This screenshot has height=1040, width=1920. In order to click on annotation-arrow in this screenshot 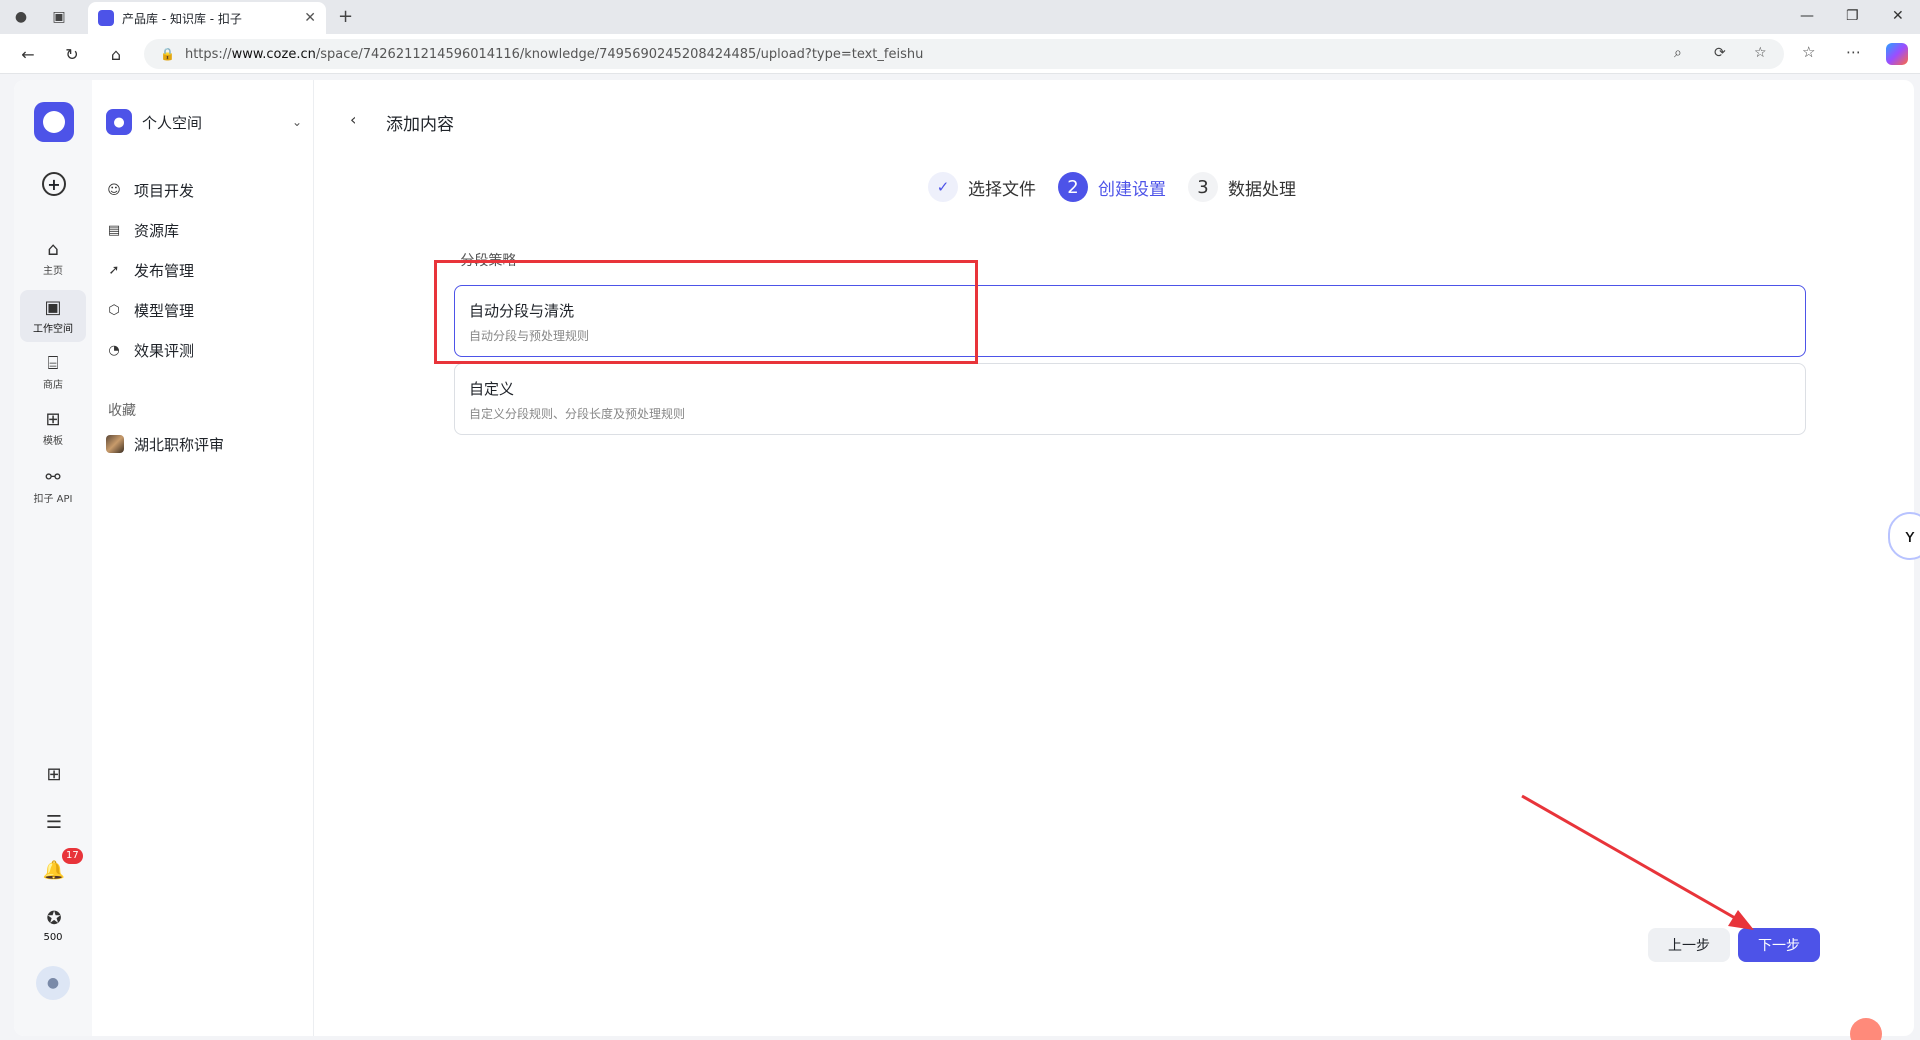, I will do `click(1637, 862)`.